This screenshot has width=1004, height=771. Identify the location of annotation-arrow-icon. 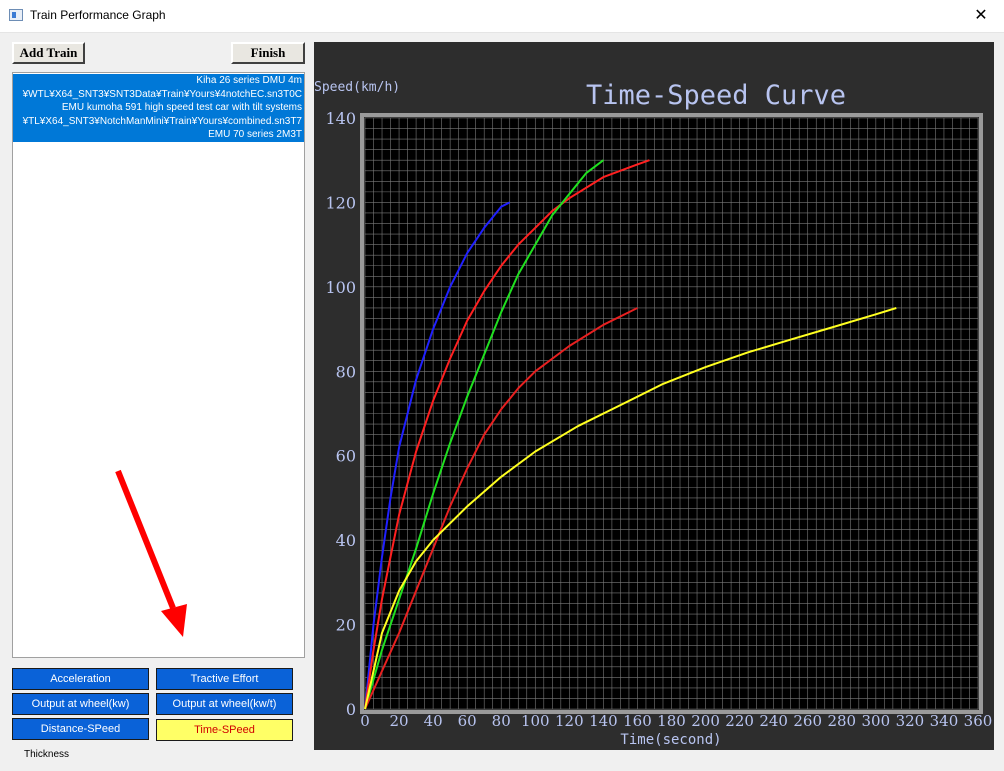
(151, 553).